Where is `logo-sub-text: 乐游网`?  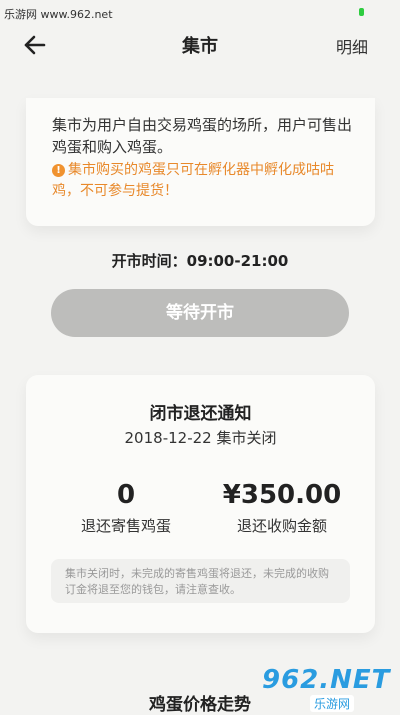
logo-sub-text: 乐游网 is located at coordinates (332, 703).